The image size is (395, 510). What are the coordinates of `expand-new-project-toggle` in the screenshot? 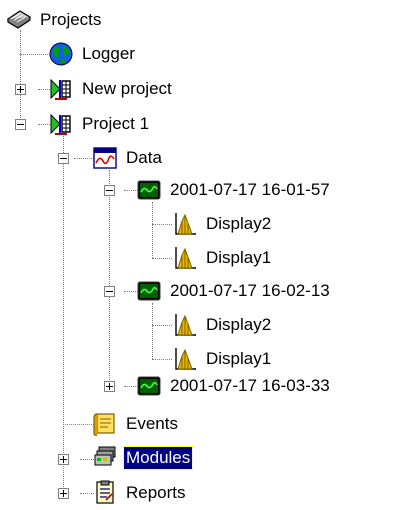 It's located at (20, 89).